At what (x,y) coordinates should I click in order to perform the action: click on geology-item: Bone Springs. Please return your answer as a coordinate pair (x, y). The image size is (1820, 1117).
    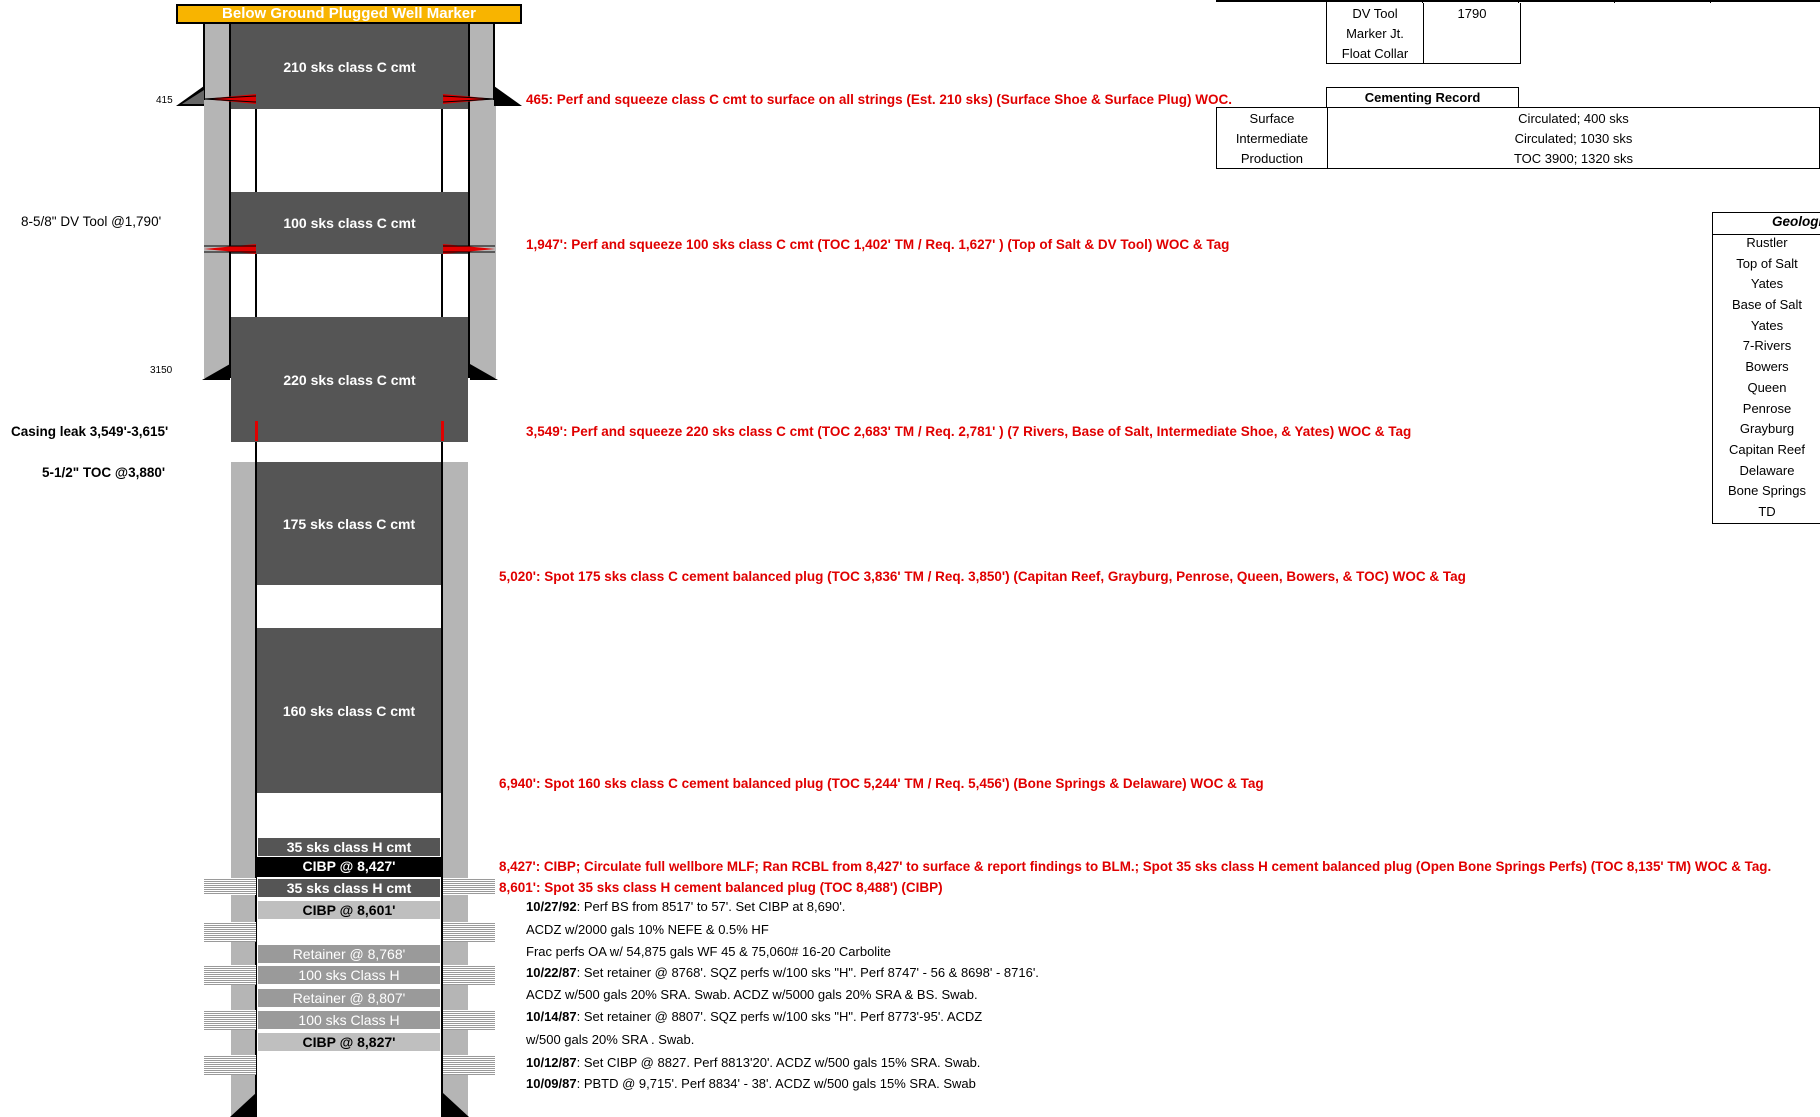
    Looking at the image, I should click on (1767, 491).